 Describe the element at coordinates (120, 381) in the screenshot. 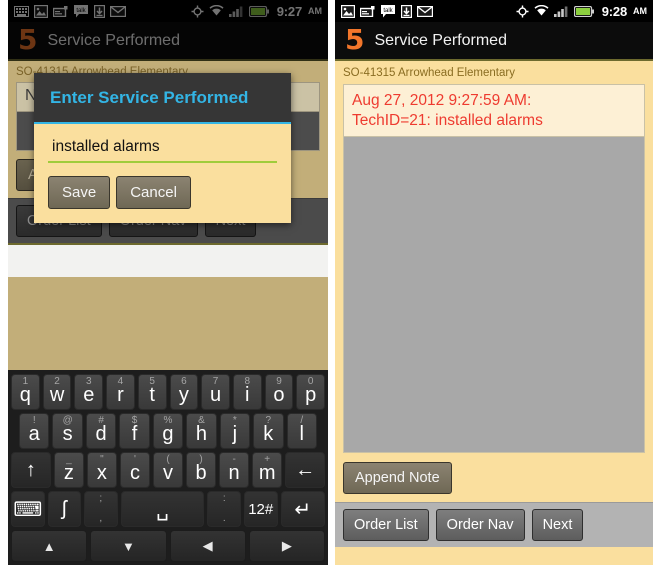

I see `key-alt-label: 4` at that location.